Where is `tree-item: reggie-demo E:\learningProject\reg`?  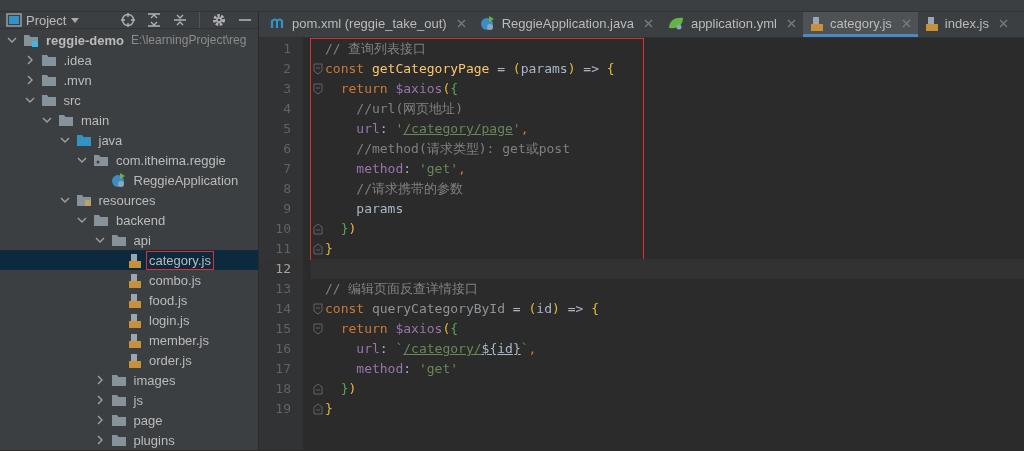
tree-item: reggie-demo E:\learningProject\reg is located at coordinates (129, 40).